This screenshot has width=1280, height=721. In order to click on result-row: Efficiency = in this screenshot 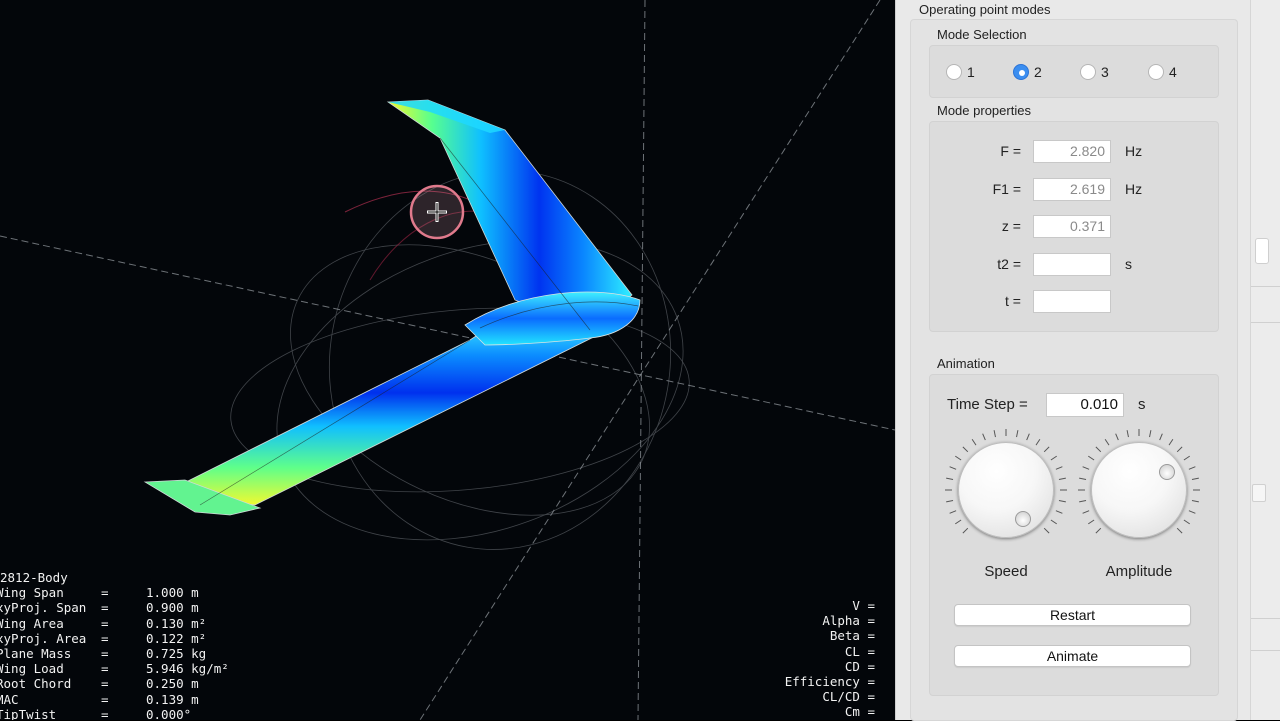, I will do `click(829, 682)`.